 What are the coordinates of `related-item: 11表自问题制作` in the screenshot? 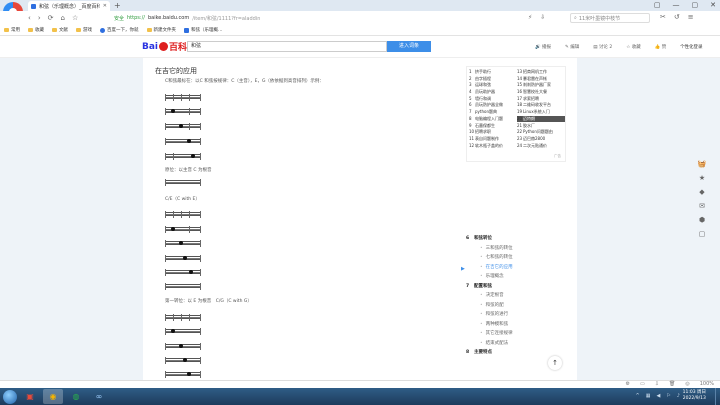 It's located at (493, 139).